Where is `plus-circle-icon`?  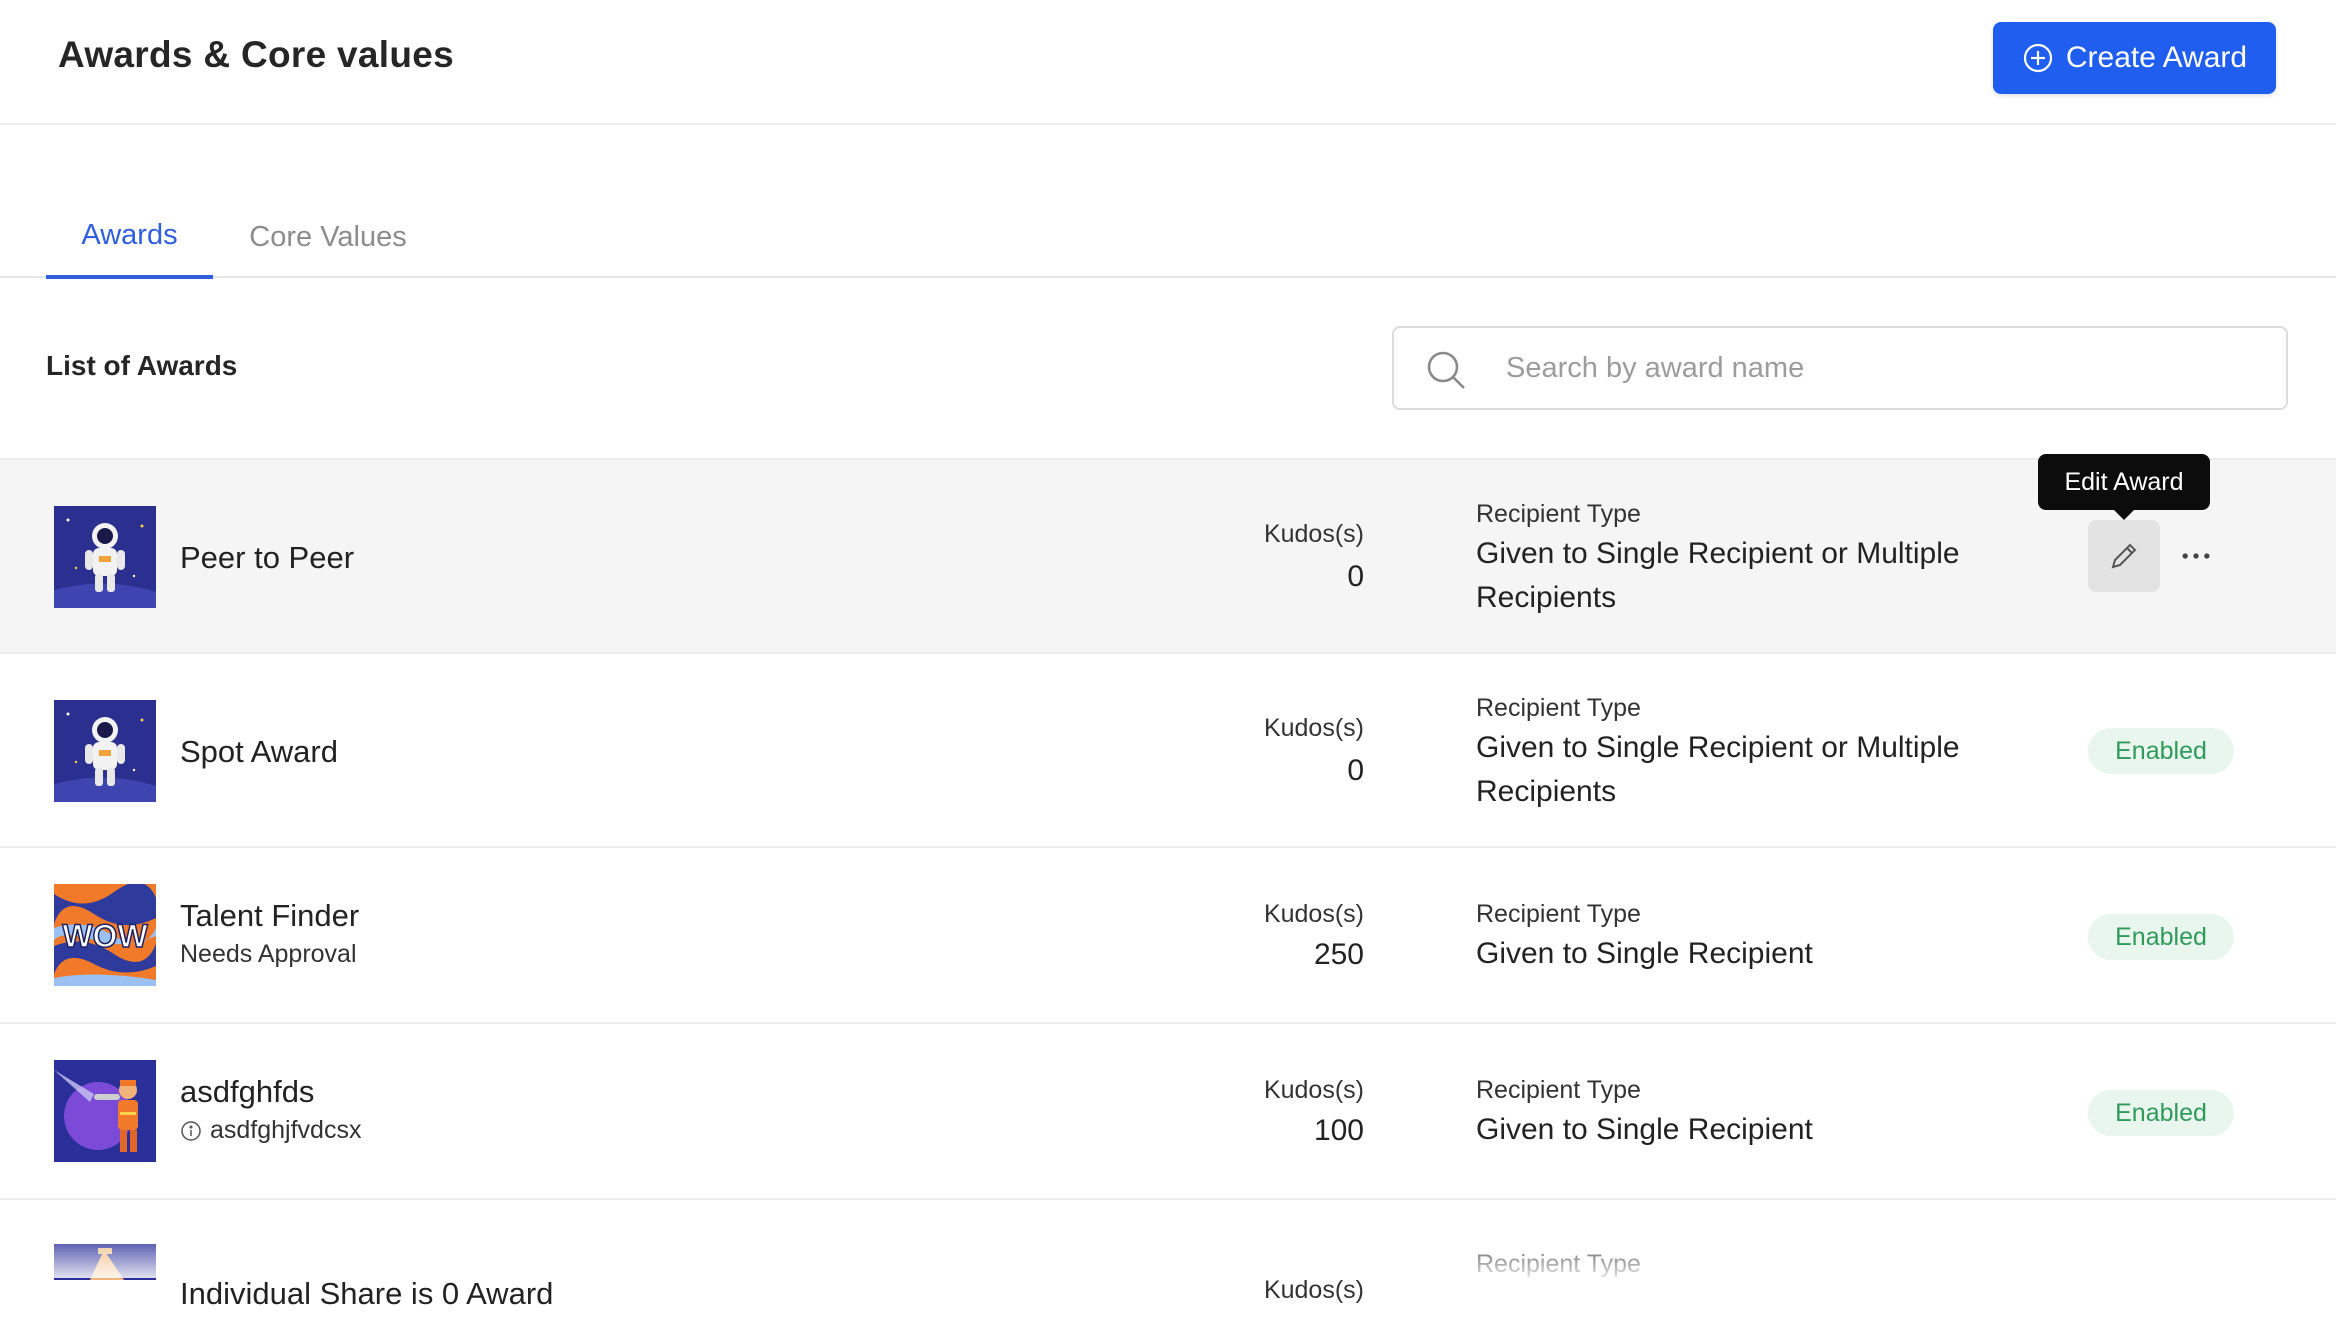
plus-circle-icon is located at coordinates (2037, 58).